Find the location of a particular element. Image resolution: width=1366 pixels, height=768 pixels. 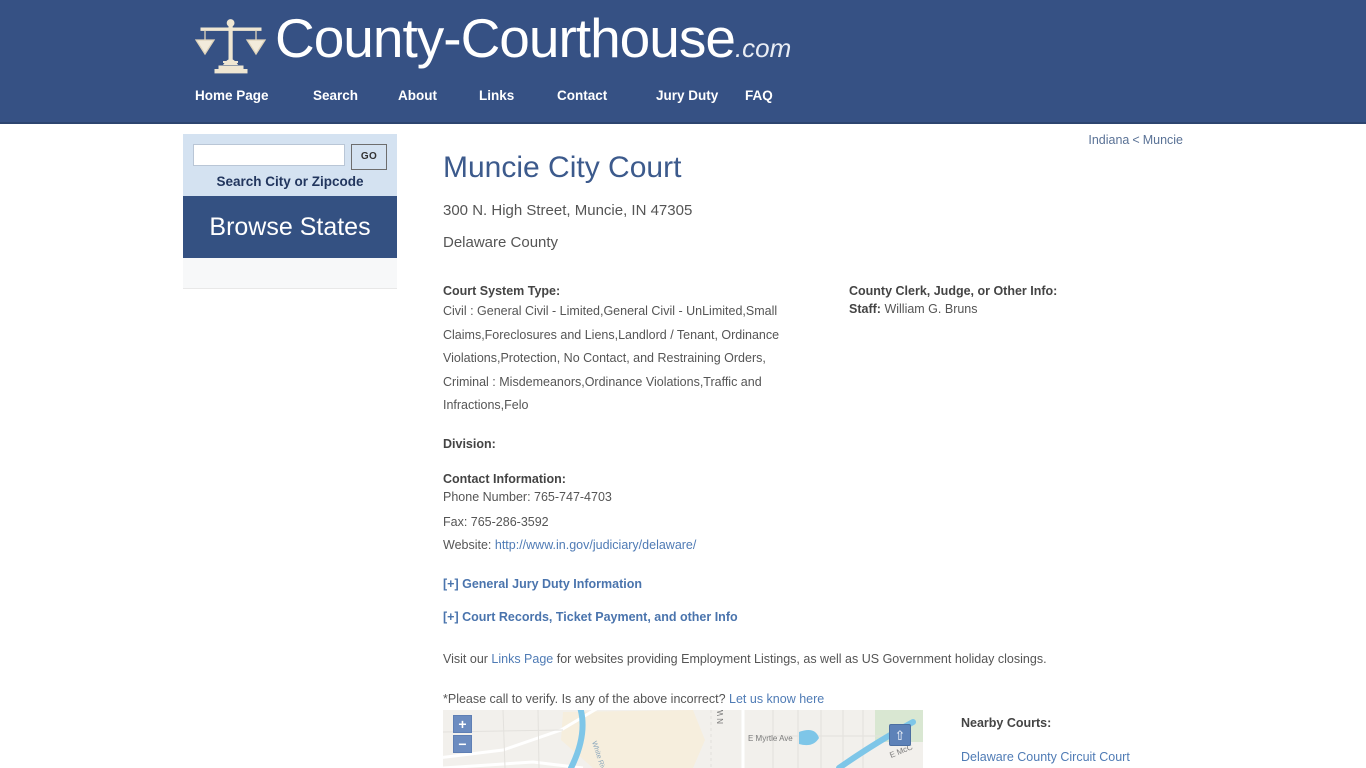

sidebar: GO Search City or Zipcode Browse States is located at coordinates (290, 211).